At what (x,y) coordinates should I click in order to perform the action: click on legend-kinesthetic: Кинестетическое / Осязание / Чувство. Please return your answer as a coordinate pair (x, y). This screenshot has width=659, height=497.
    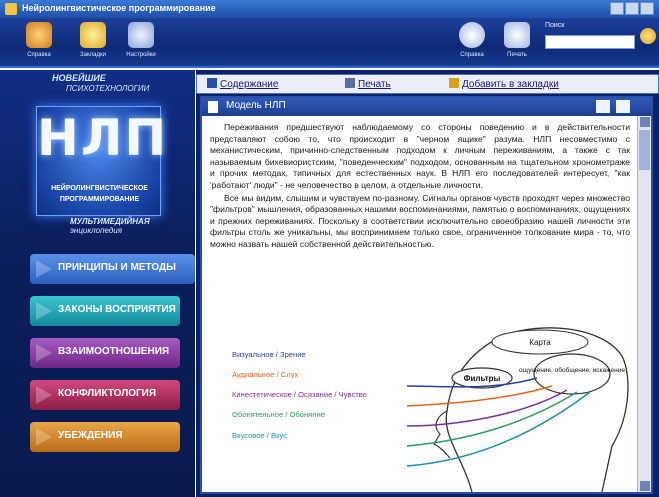
    Looking at the image, I should click on (299, 394).